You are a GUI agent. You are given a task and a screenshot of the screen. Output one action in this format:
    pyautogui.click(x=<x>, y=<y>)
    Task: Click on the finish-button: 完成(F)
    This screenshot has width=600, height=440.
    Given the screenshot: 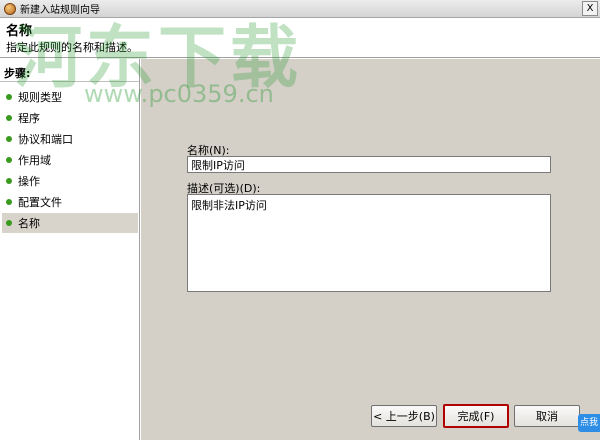 What is the action you would take?
    pyautogui.click(x=476, y=416)
    